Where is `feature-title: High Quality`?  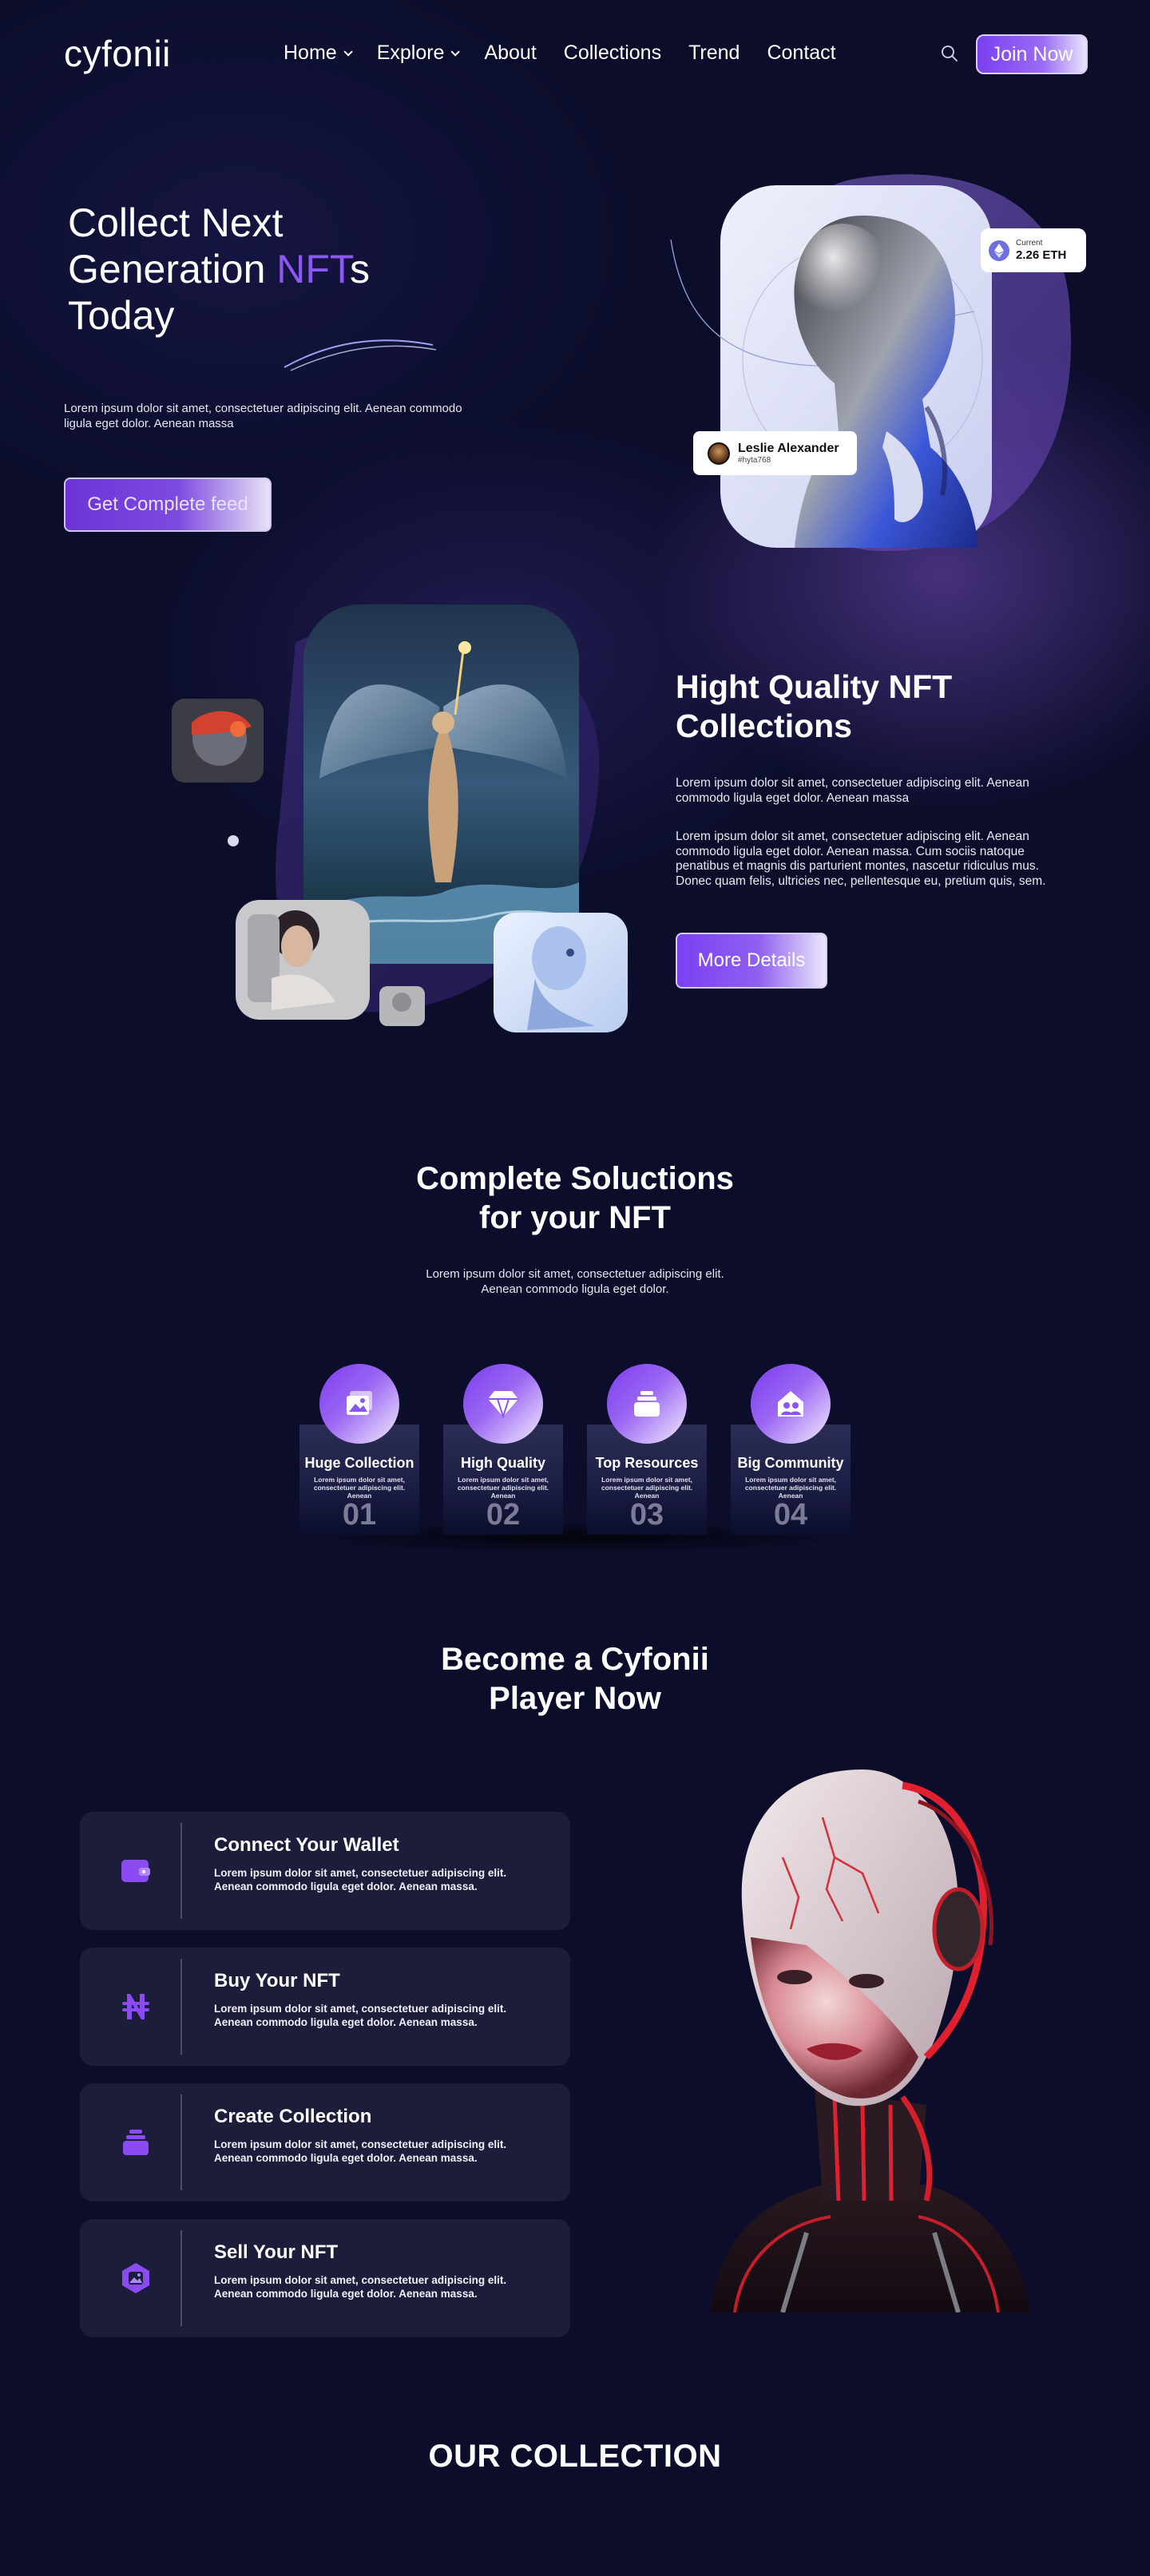 feature-title: High Quality is located at coordinates (503, 1463).